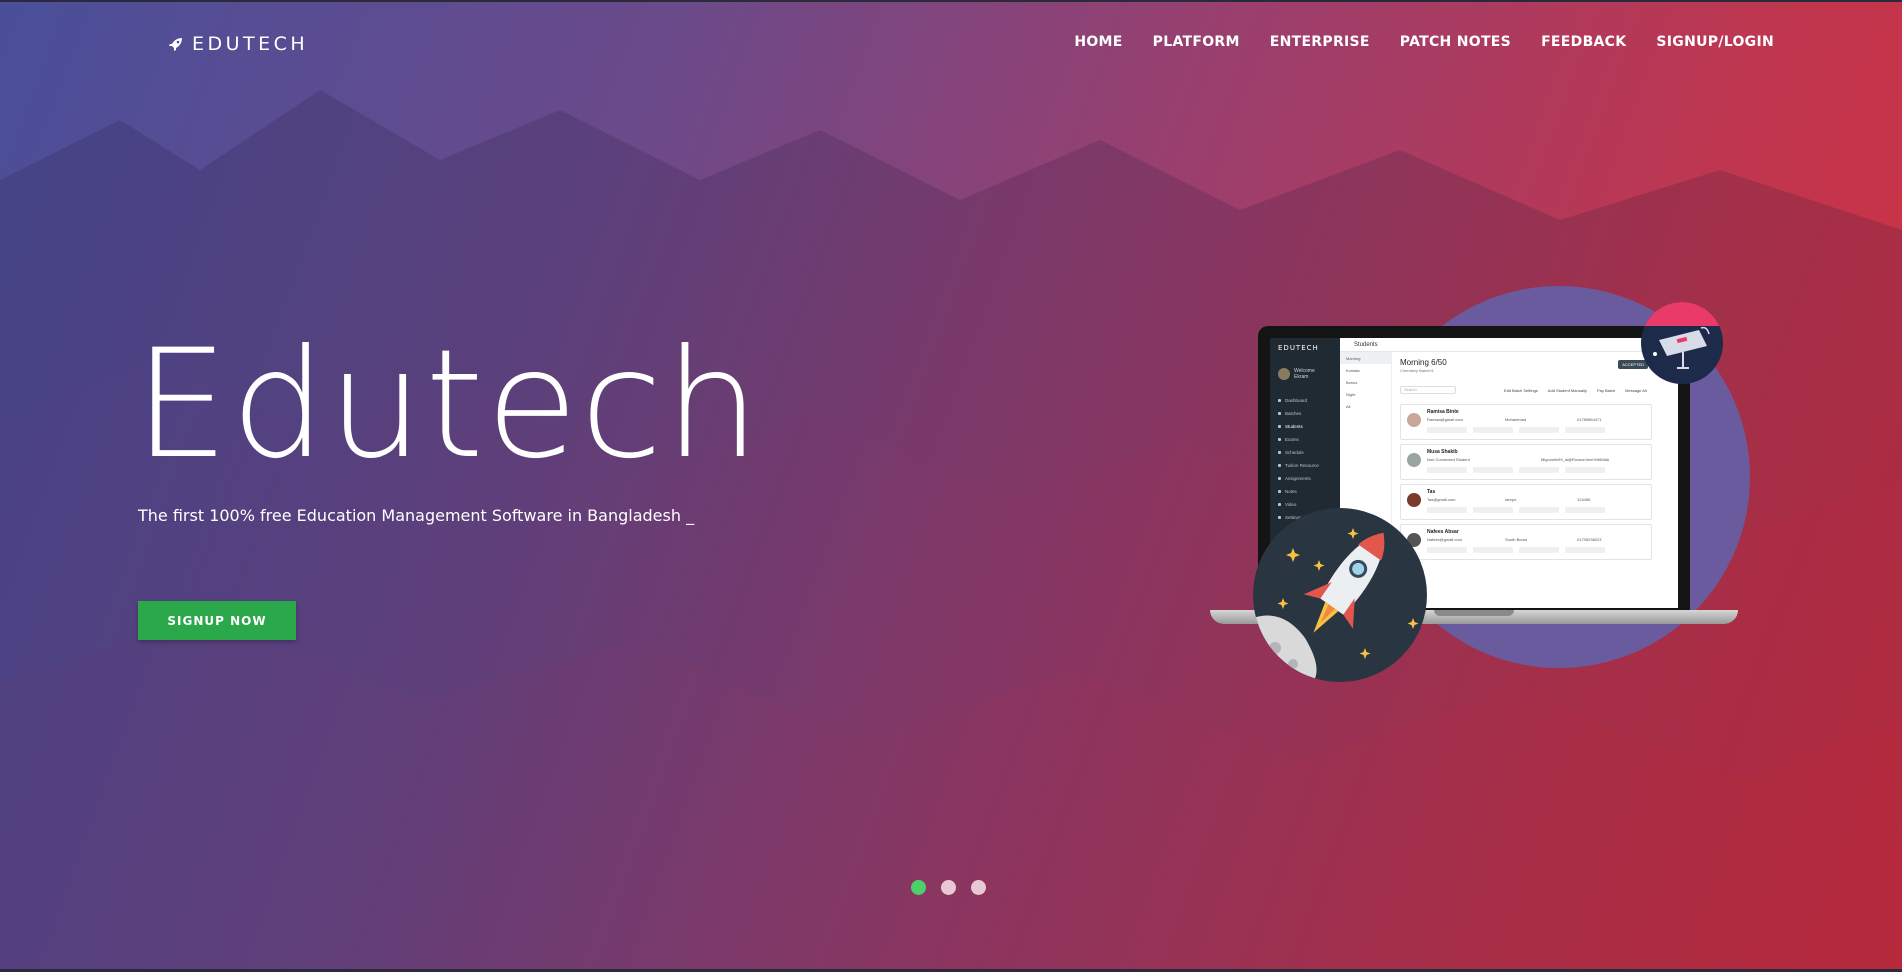  I want to click on mockup-nav-item: Video, so click(1298, 504).